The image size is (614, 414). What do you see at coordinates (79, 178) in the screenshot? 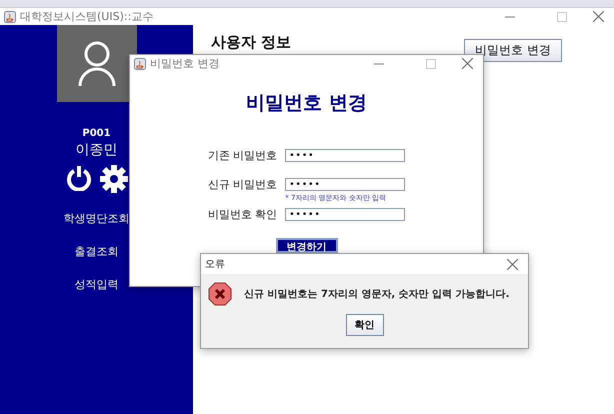
I see `power-icon` at bounding box center [79, 178].